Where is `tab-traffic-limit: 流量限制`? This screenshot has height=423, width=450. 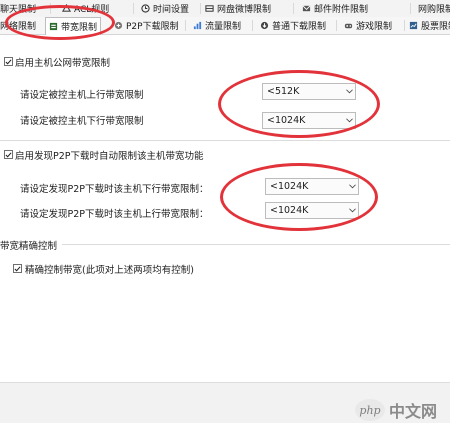
tab-traffic-limit: 流量限制 is located at coordinates (217, 25).